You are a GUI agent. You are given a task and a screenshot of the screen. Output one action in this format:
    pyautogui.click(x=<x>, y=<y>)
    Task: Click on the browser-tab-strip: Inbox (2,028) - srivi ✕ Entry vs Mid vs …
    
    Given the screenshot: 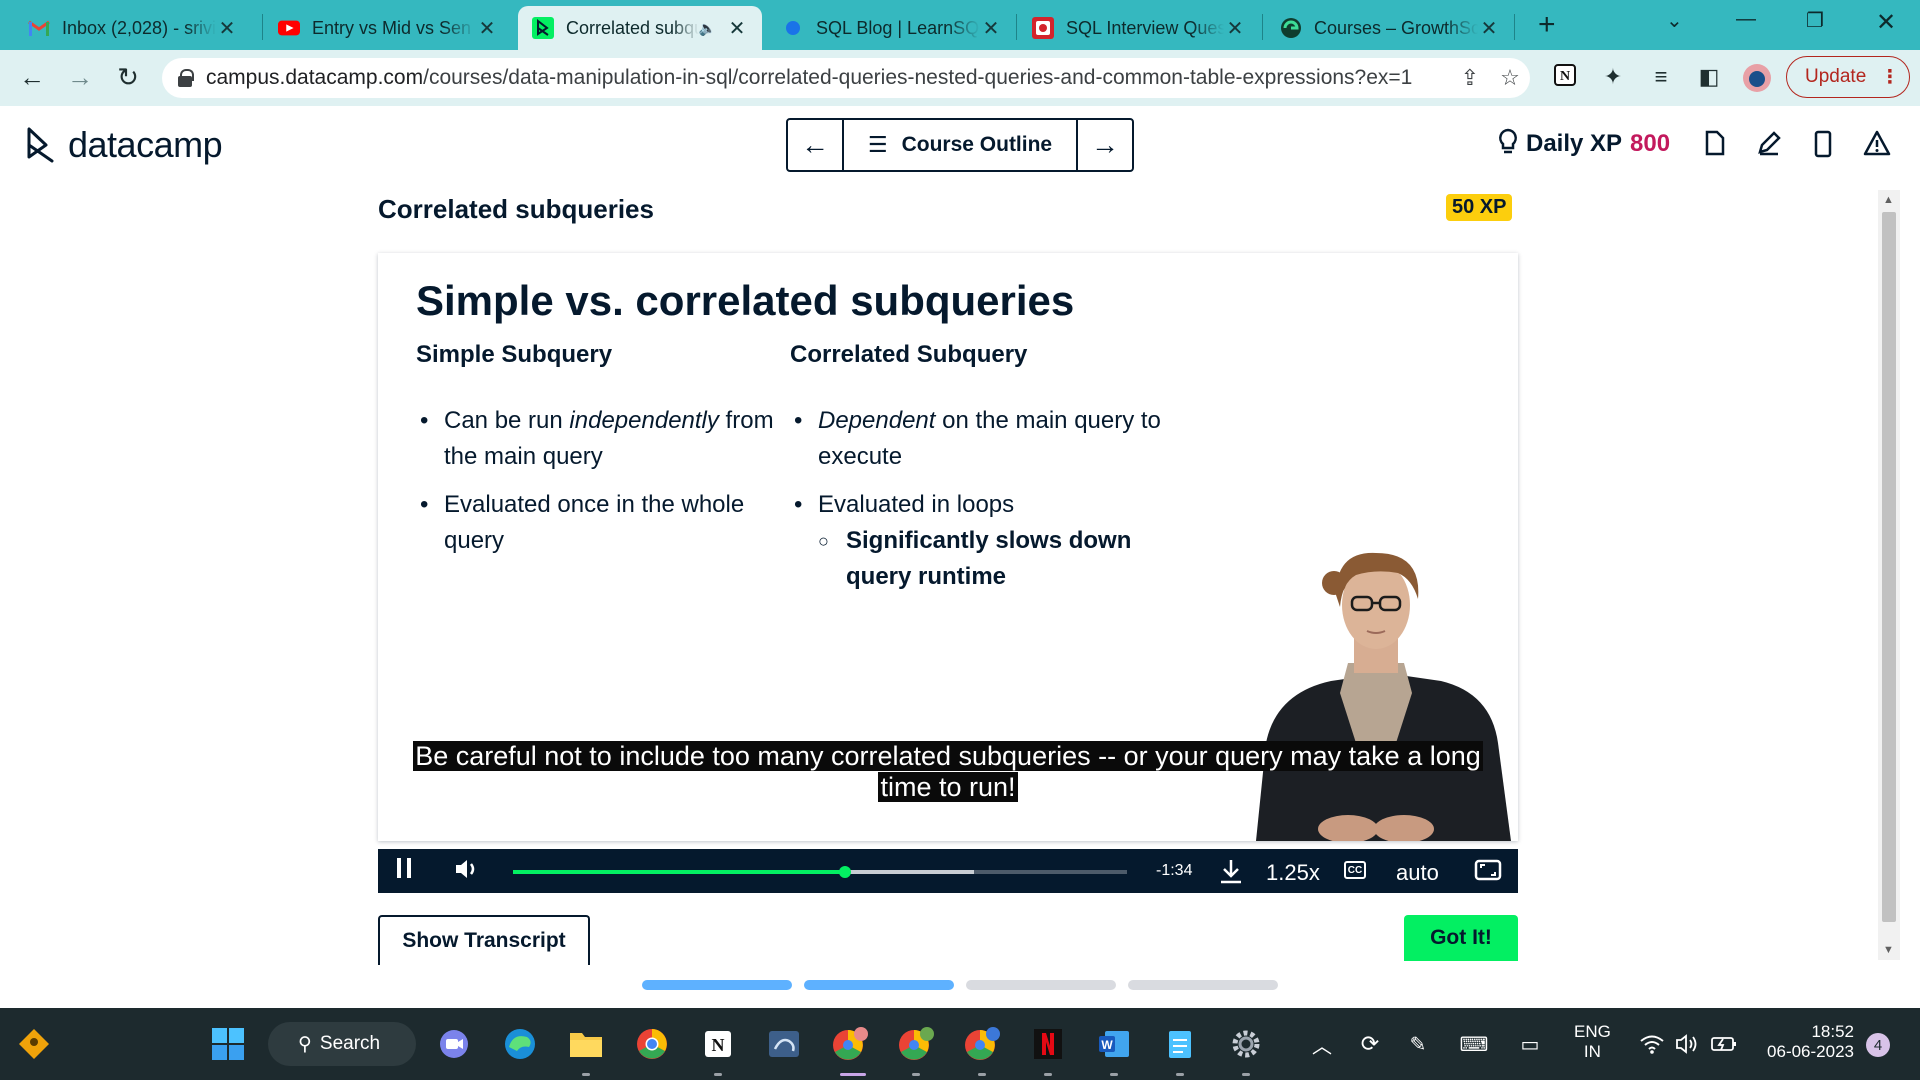 What is the action you would take?
    pyautogui.click(x=960, y=25)
    